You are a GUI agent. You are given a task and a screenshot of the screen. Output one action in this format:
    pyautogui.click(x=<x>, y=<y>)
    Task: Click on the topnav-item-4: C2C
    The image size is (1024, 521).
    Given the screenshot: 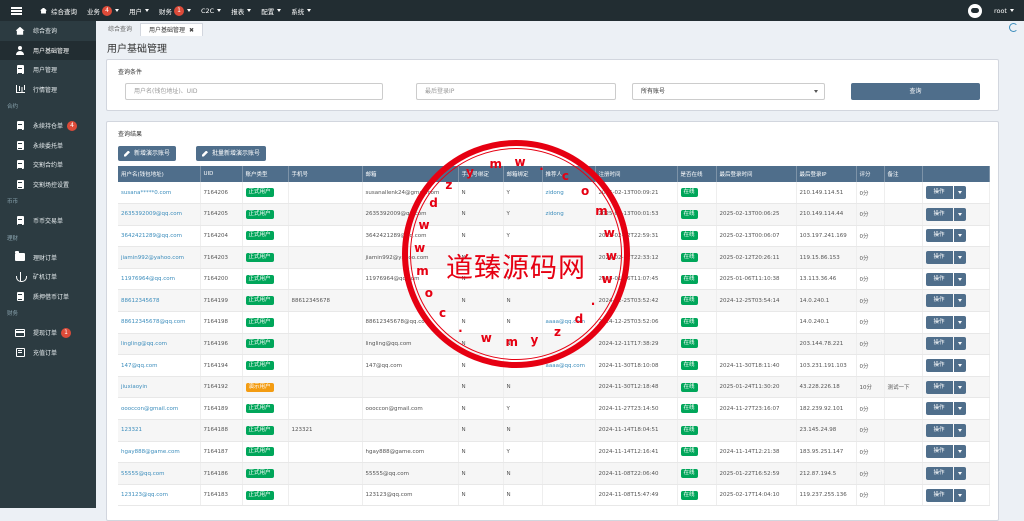 What is the action you would take?
    pyautogui.click(x=211, y=11)
    